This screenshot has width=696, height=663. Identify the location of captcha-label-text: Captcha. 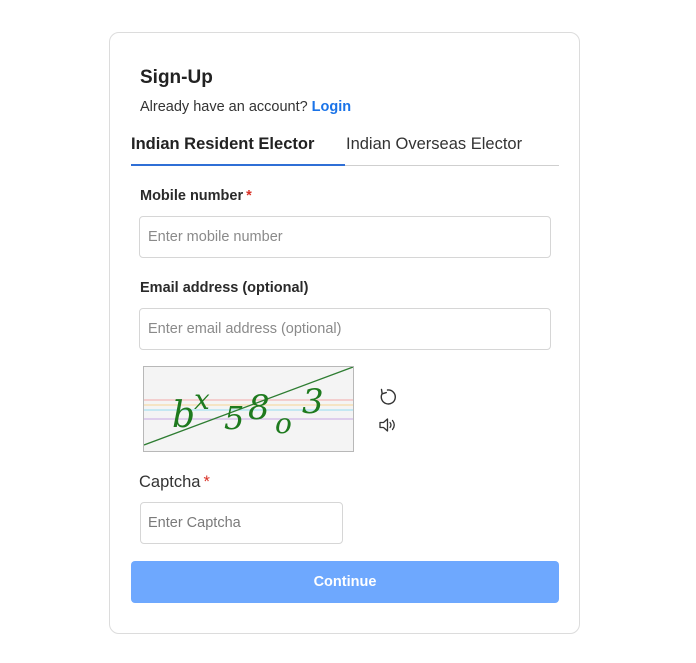
(170, 482).